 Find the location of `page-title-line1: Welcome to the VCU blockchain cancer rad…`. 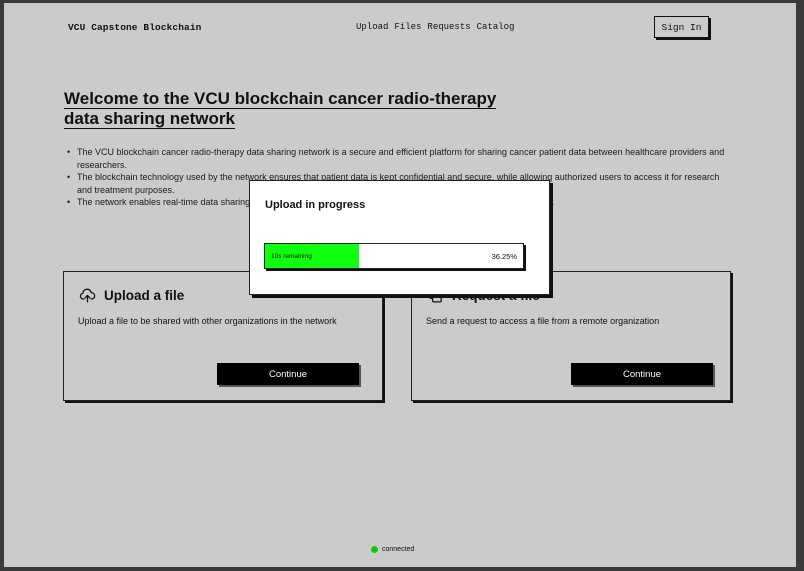

page-title-line1: Welcome to the VCU blockchain cancer rad… is located at coordinates (280, 99).